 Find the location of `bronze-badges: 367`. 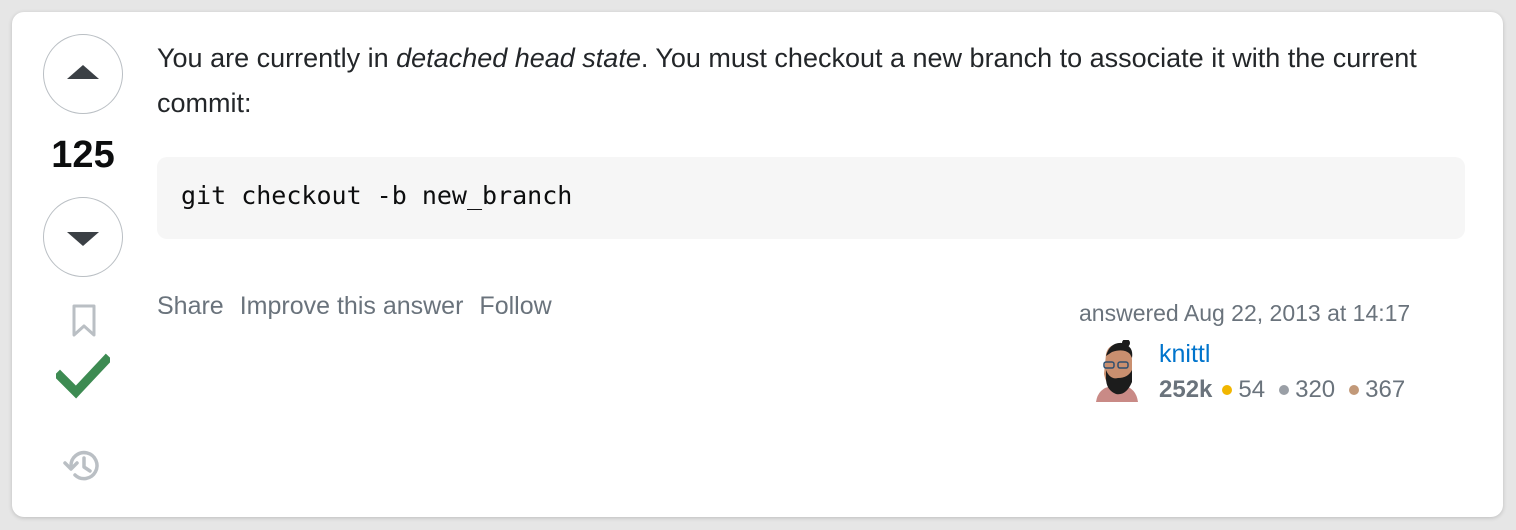

bronze-badges: 367 is located at coordinates (1377, 390).